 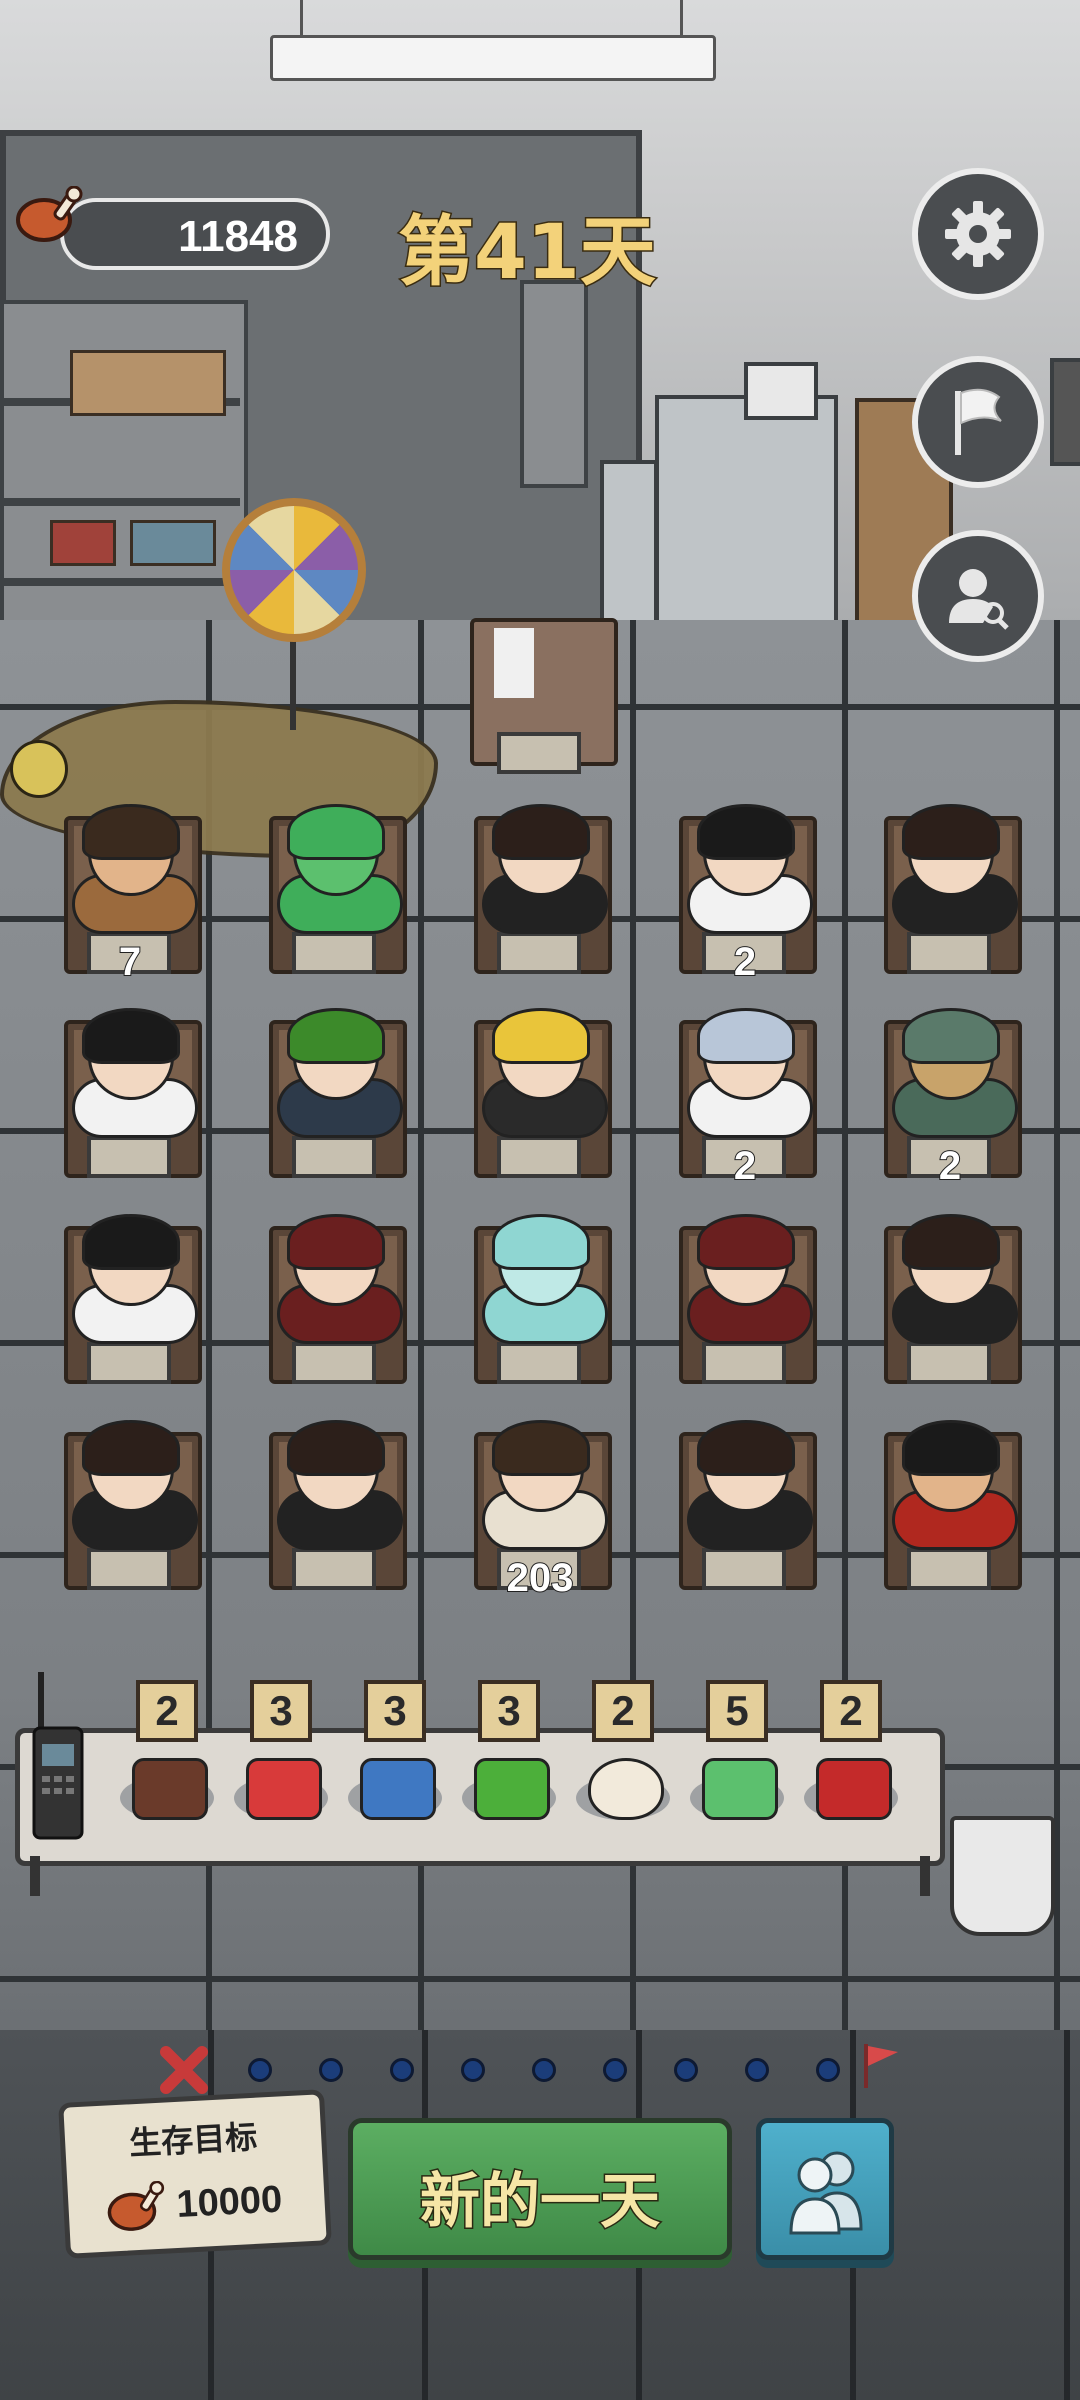 What do you see at coordinates (398, 1789) in the screenshot?
I see `clothing-icon` at bounding box center [398, 1789].